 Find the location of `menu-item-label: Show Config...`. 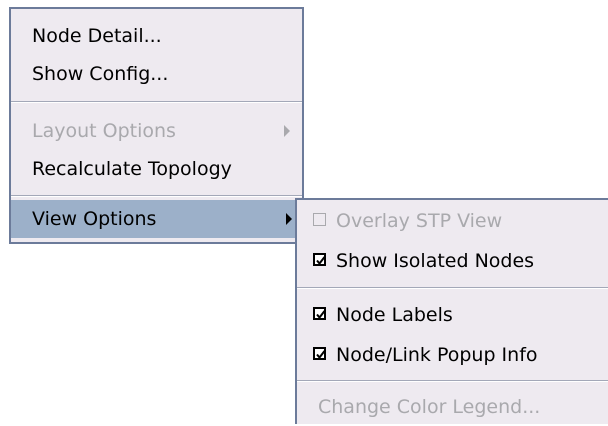

menu-item-label: Show Config... is located at coordinates (100, 74).